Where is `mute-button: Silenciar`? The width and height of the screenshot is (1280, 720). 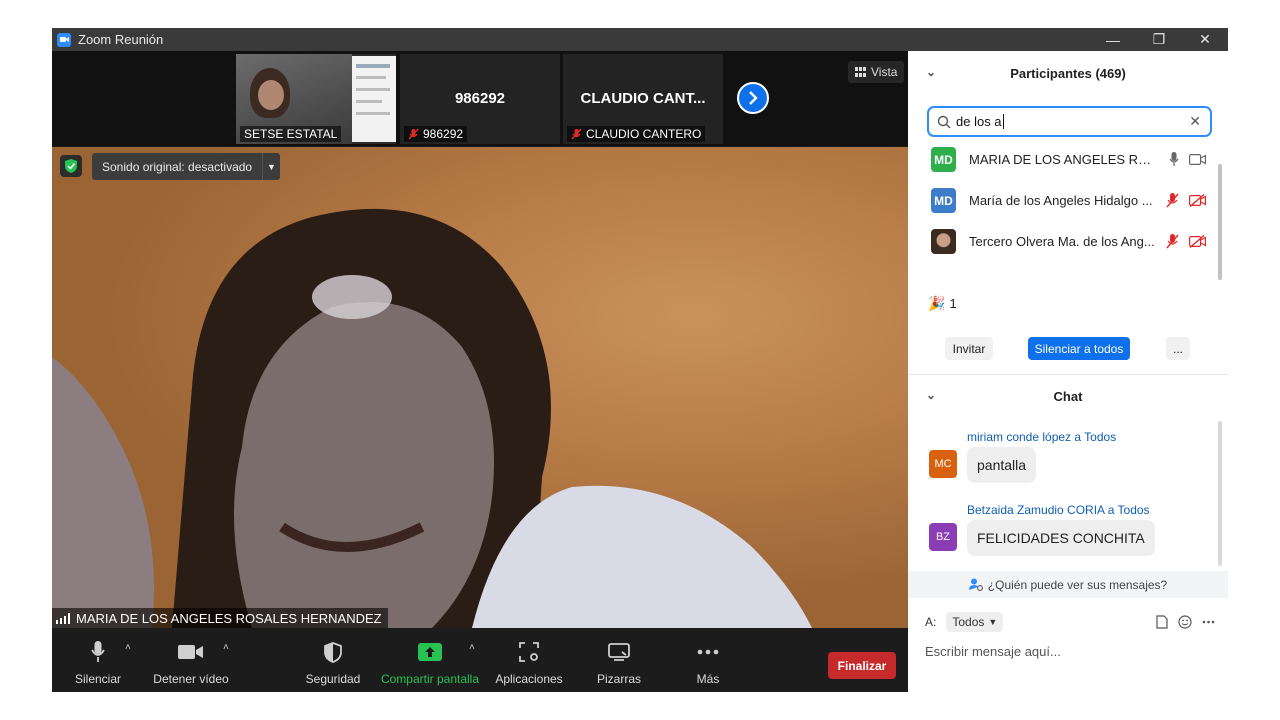 mute-button: Silenciar is located at coordinates (98, 660).